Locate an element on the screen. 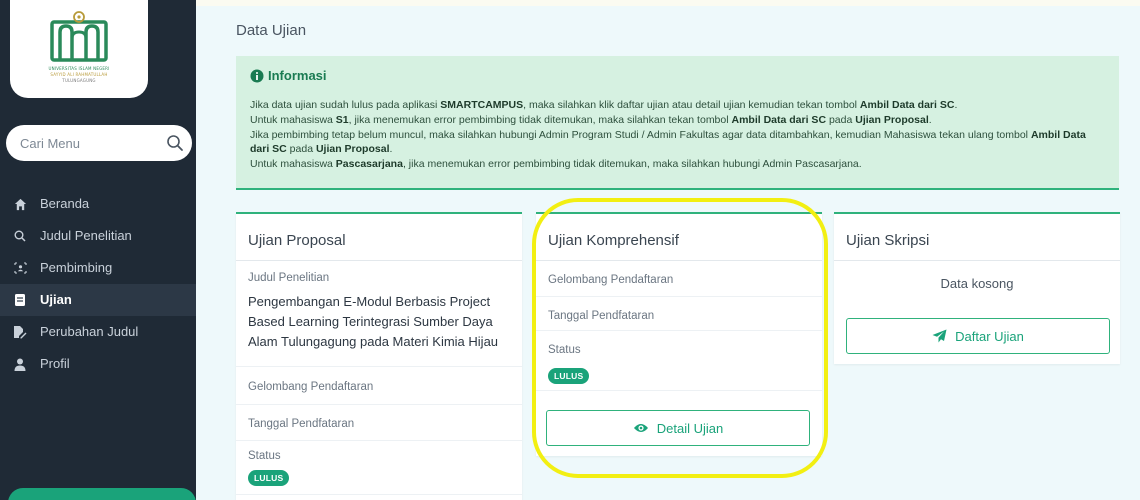  users-icon is located at coordinates (20, 268).